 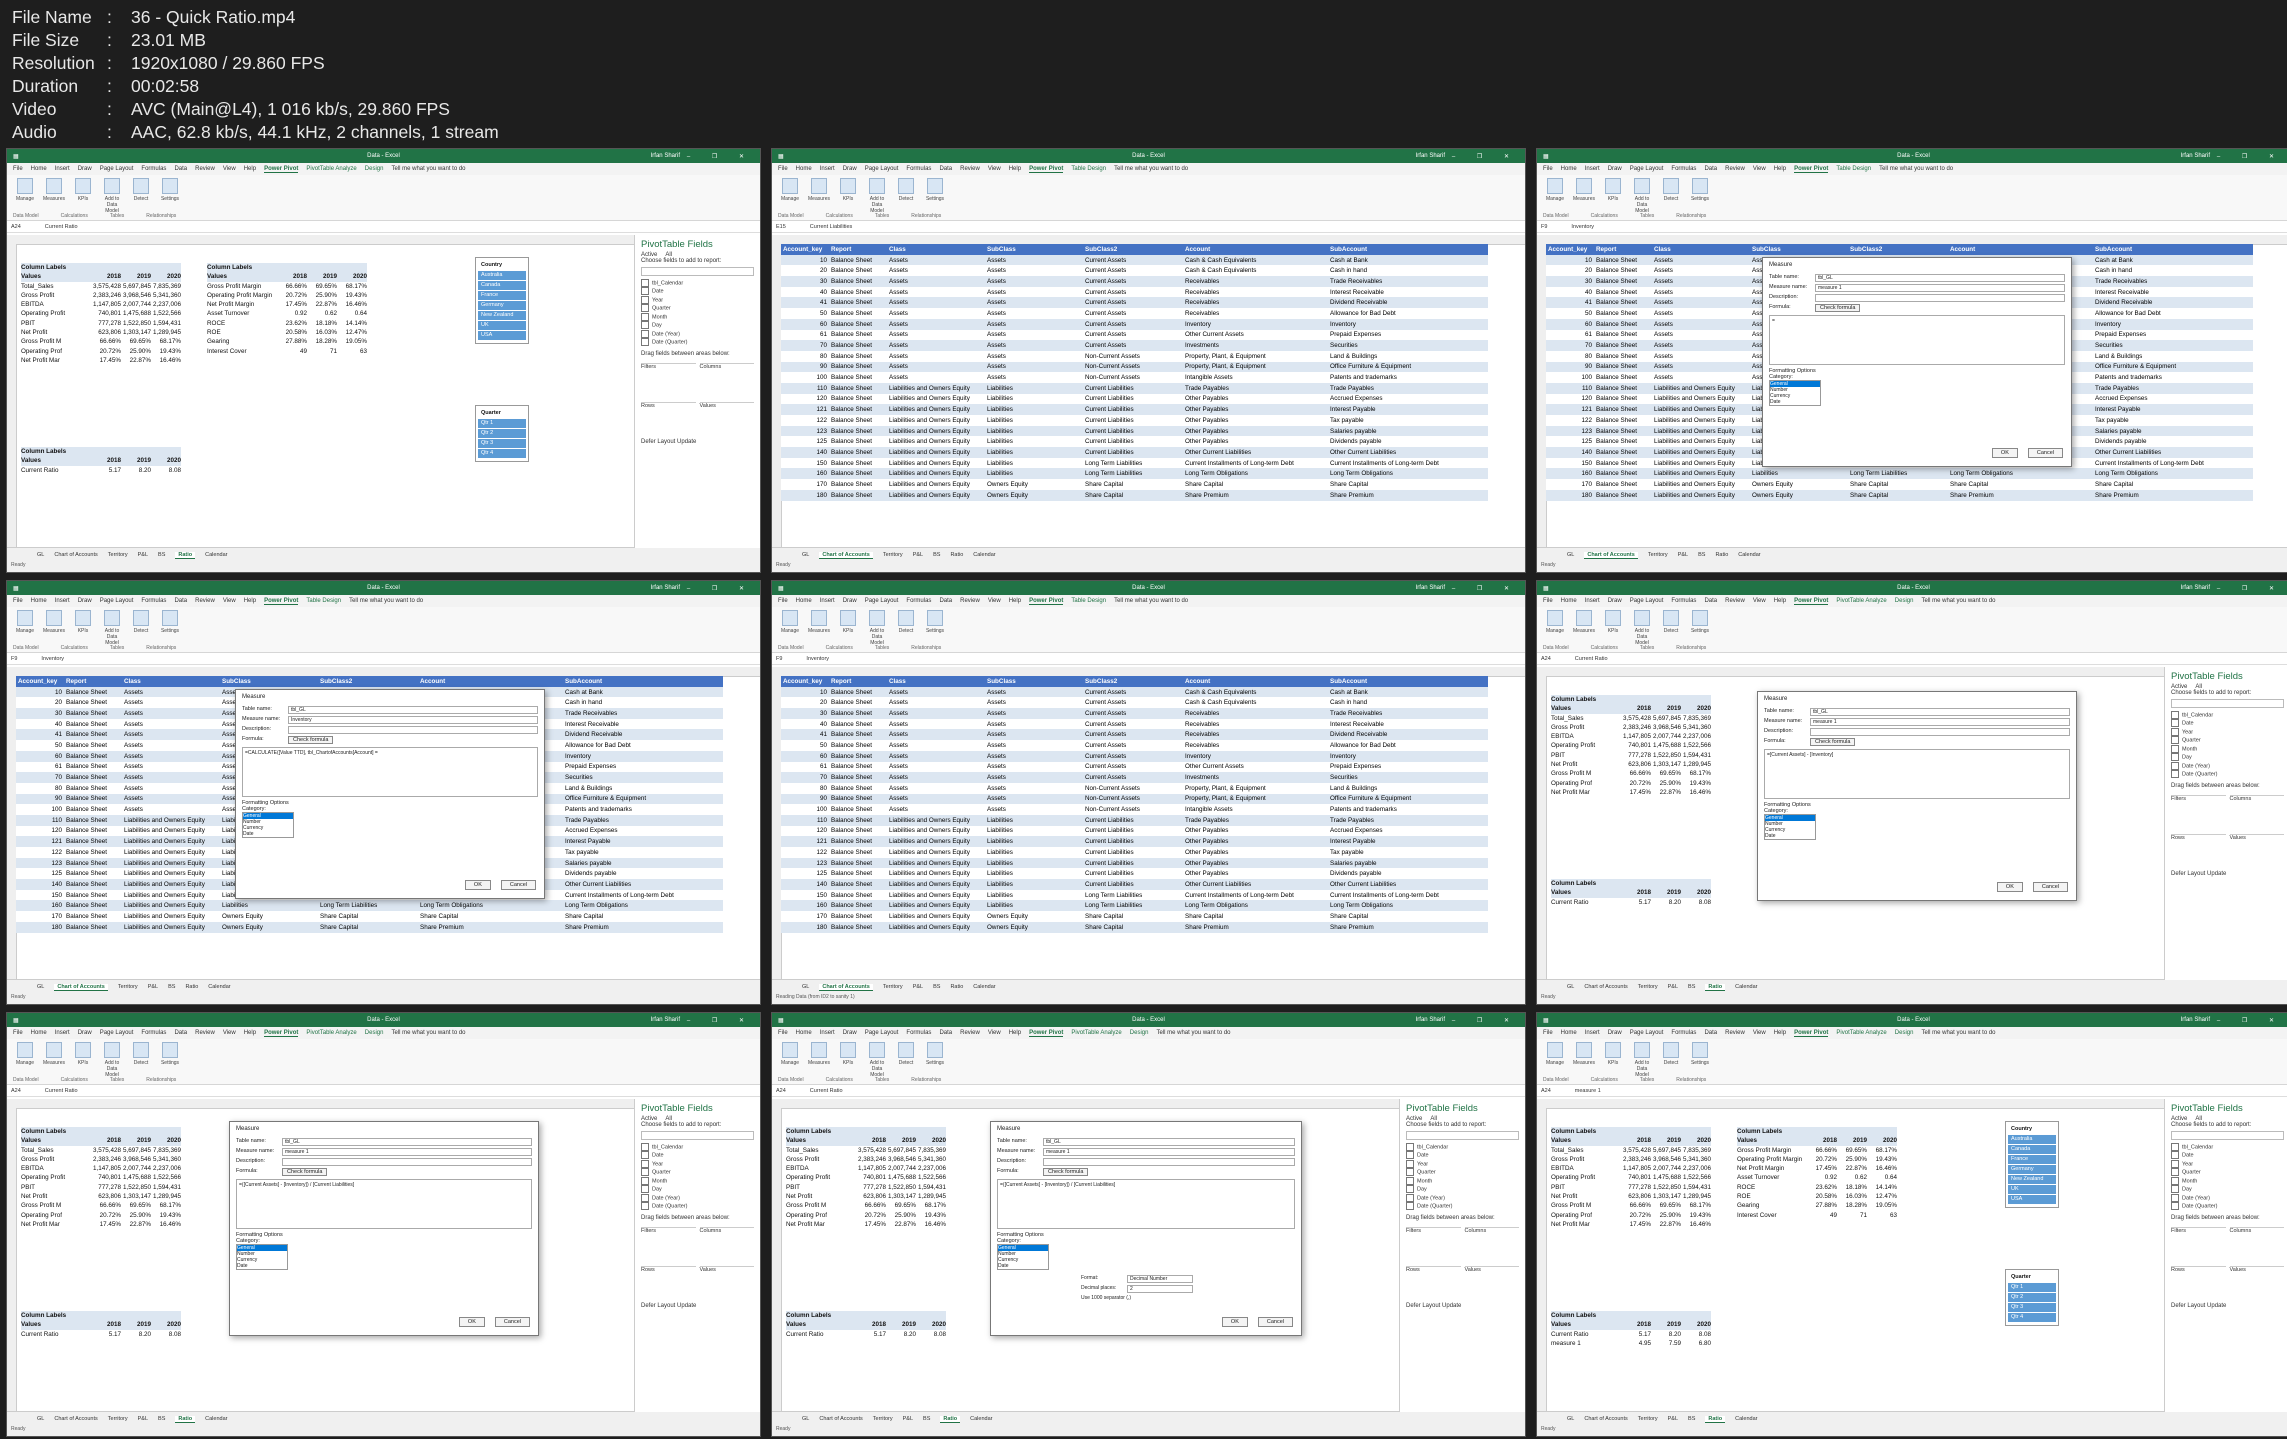 I want to click on table-cell: Current Liabilities, so click(x=1133, y=442).